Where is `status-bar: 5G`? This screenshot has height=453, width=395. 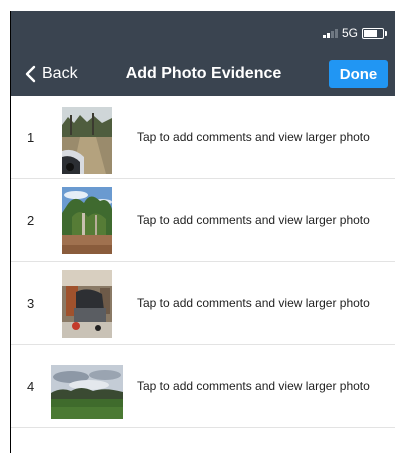
status-bar: 5G is located at coordinates (203, 32).